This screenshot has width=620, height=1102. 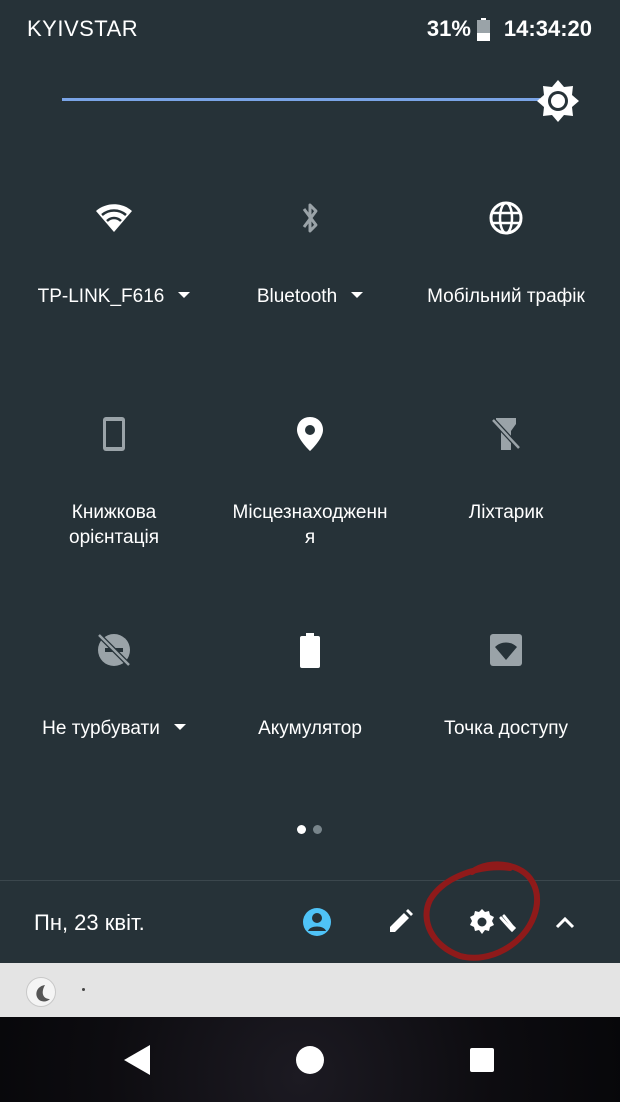 I want to click on user-account-icon, so click(x=317, y=922).